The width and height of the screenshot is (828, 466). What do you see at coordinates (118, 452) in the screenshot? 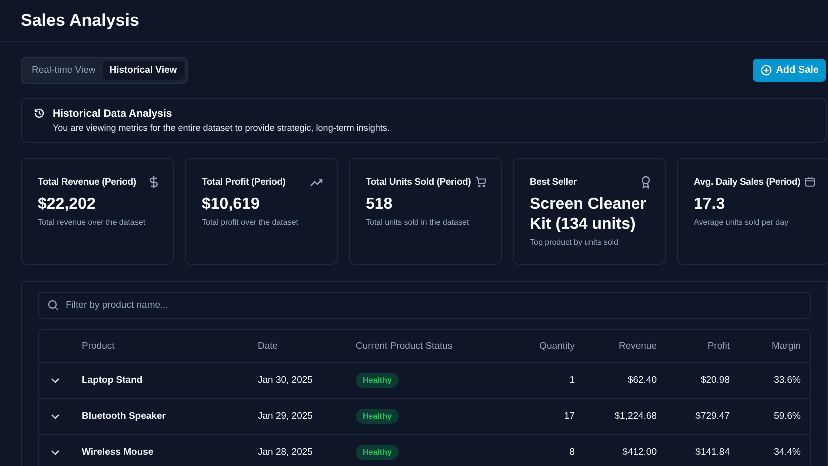
I see `table-cell-text: Wireless Mouse` at bounding box center [118, 452].